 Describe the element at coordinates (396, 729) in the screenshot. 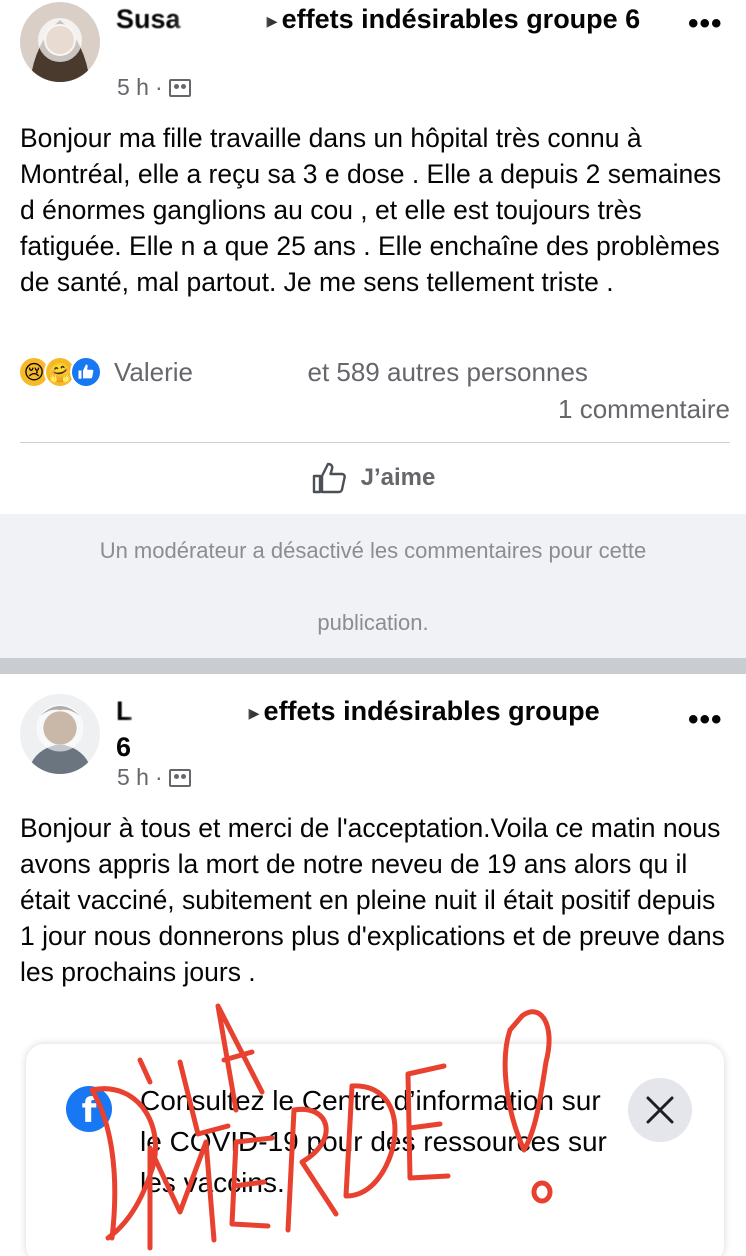

I see `post-header: L ▸ effets indésirables groupe 6` at that location.